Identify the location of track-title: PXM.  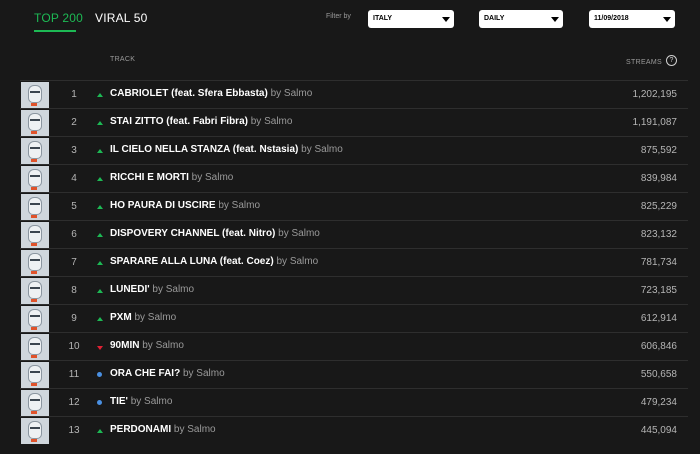
(121, 317).